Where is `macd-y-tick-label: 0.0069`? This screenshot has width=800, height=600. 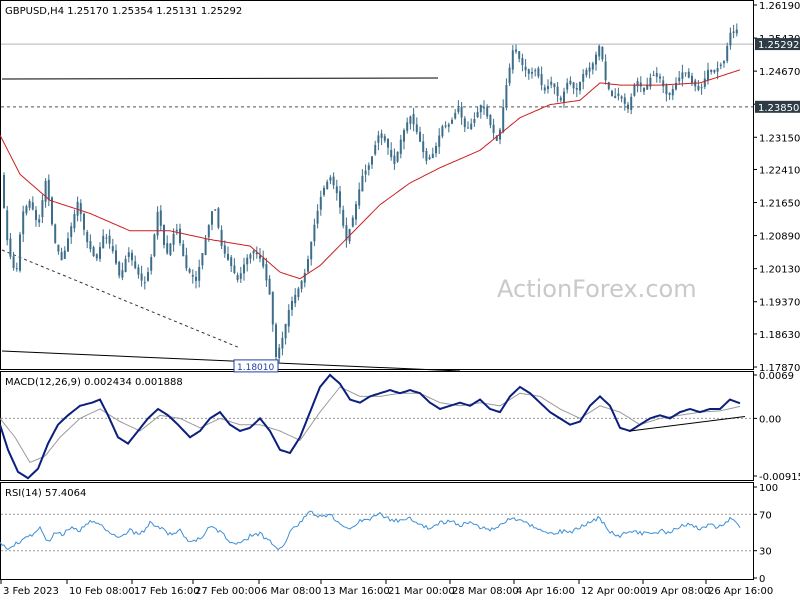 macd-y-tick-label: 0.0069 is located at coordinates (776, 376).